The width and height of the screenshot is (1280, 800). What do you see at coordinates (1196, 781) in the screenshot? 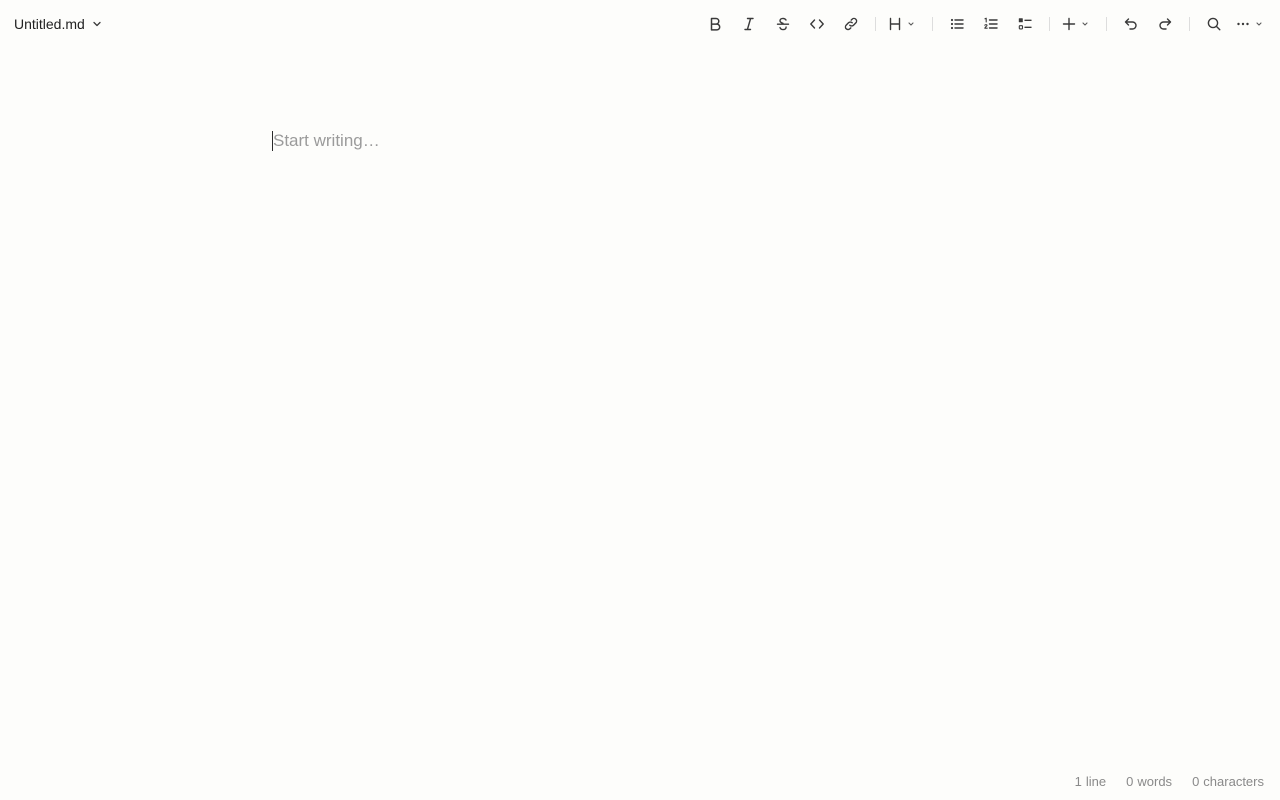
I see `character-count-value: 0` at bounding box center [1196, 781].